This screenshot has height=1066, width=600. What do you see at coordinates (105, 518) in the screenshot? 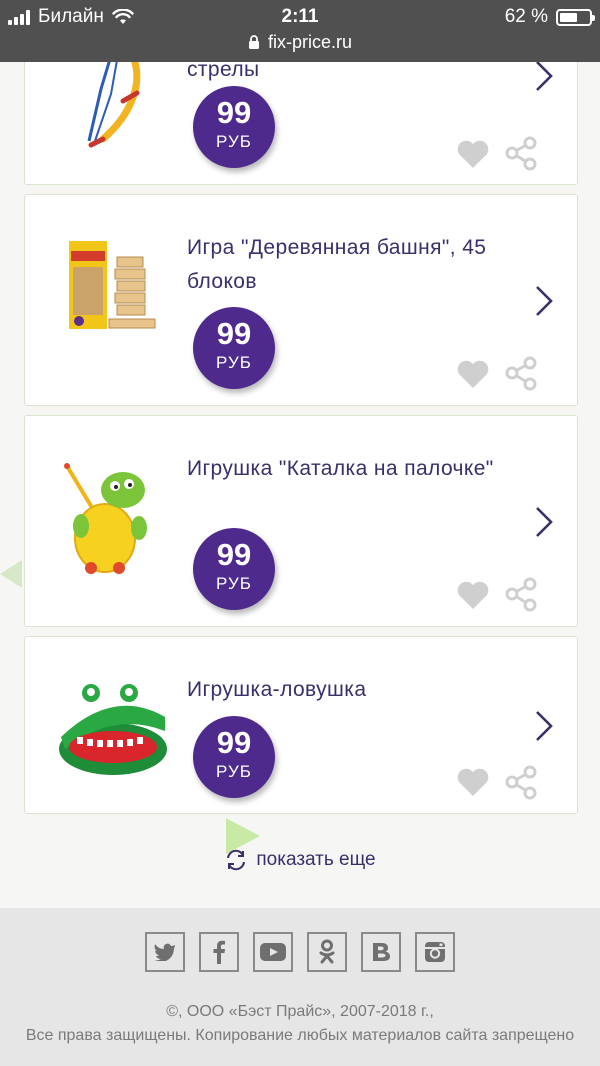
I see `turtle-push-toy-image` at bounding box center [105, 518].